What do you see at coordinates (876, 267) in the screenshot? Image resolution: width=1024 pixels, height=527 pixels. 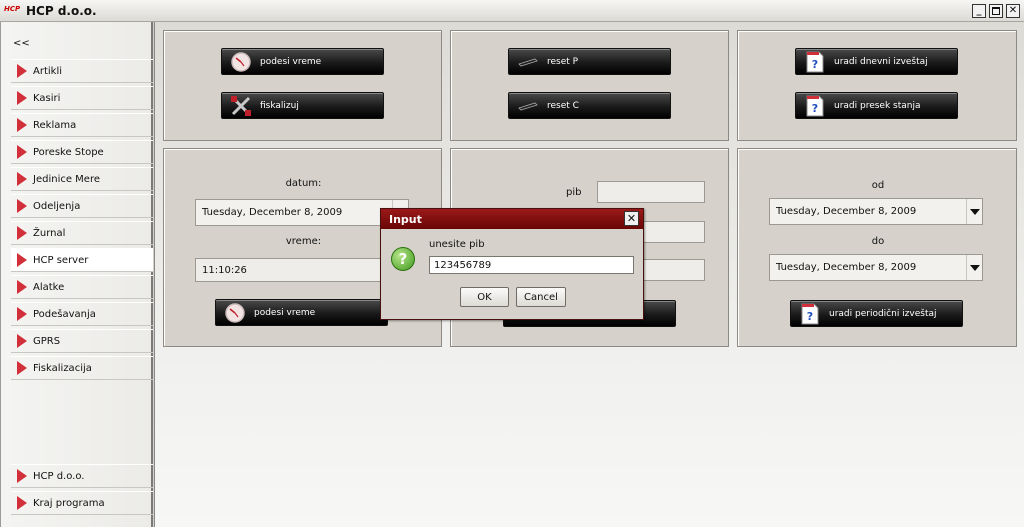 I see `to-date-picker: Tuesday, December 8, 2009` at bounding box center [876, 267].